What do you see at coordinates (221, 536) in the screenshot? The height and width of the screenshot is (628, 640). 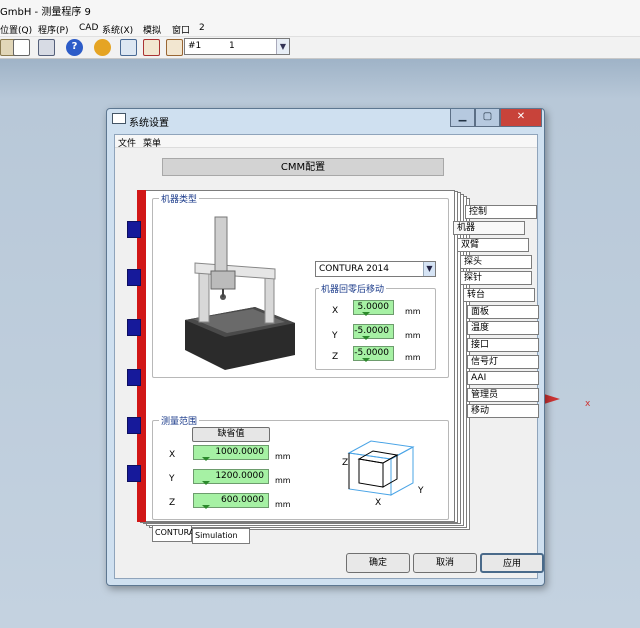 I see `tab-simulation: Simulation` at bounding box center [221, 536].